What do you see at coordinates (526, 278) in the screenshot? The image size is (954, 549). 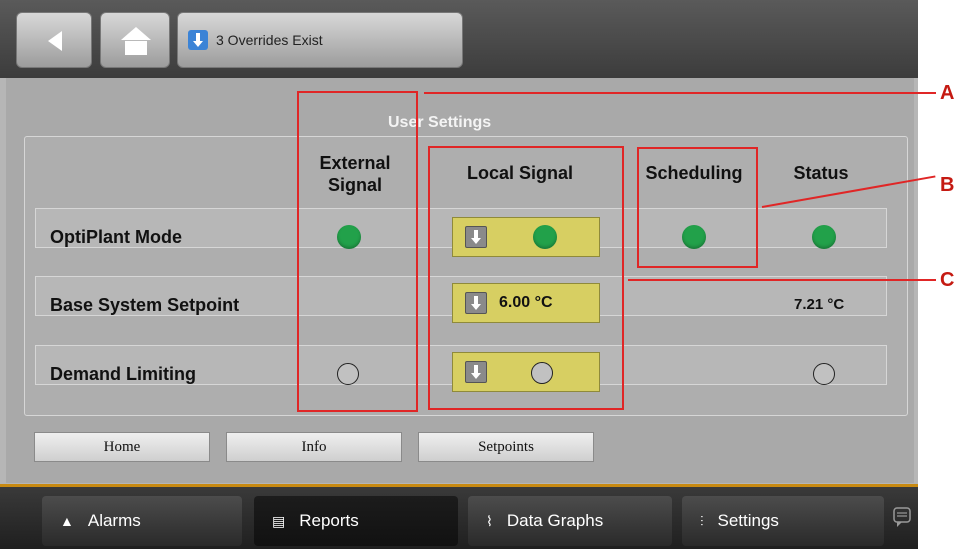 I see `annotation-box-c` at bounding box center [526, 278].